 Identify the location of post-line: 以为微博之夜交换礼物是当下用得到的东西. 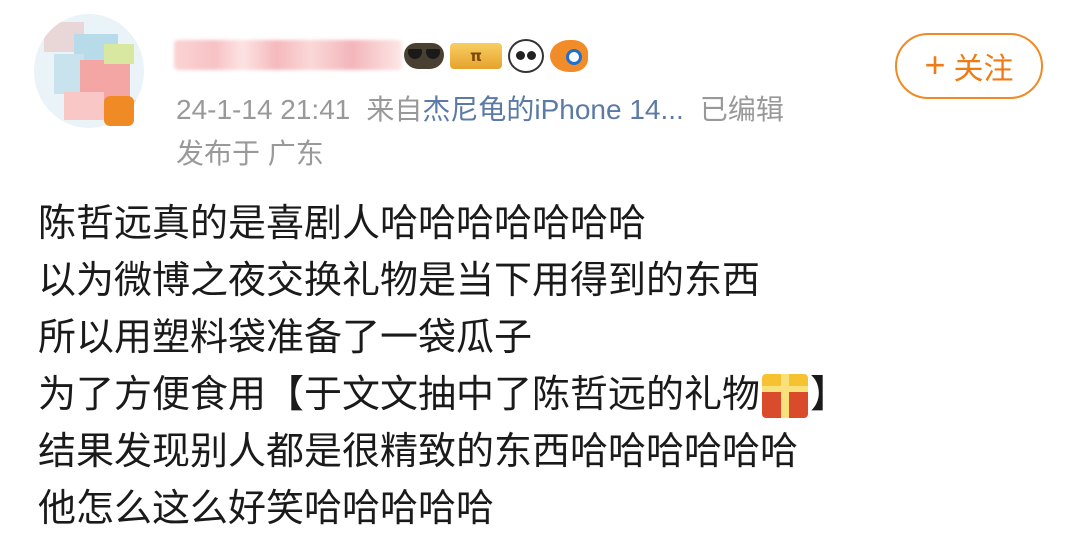
(399, 281).